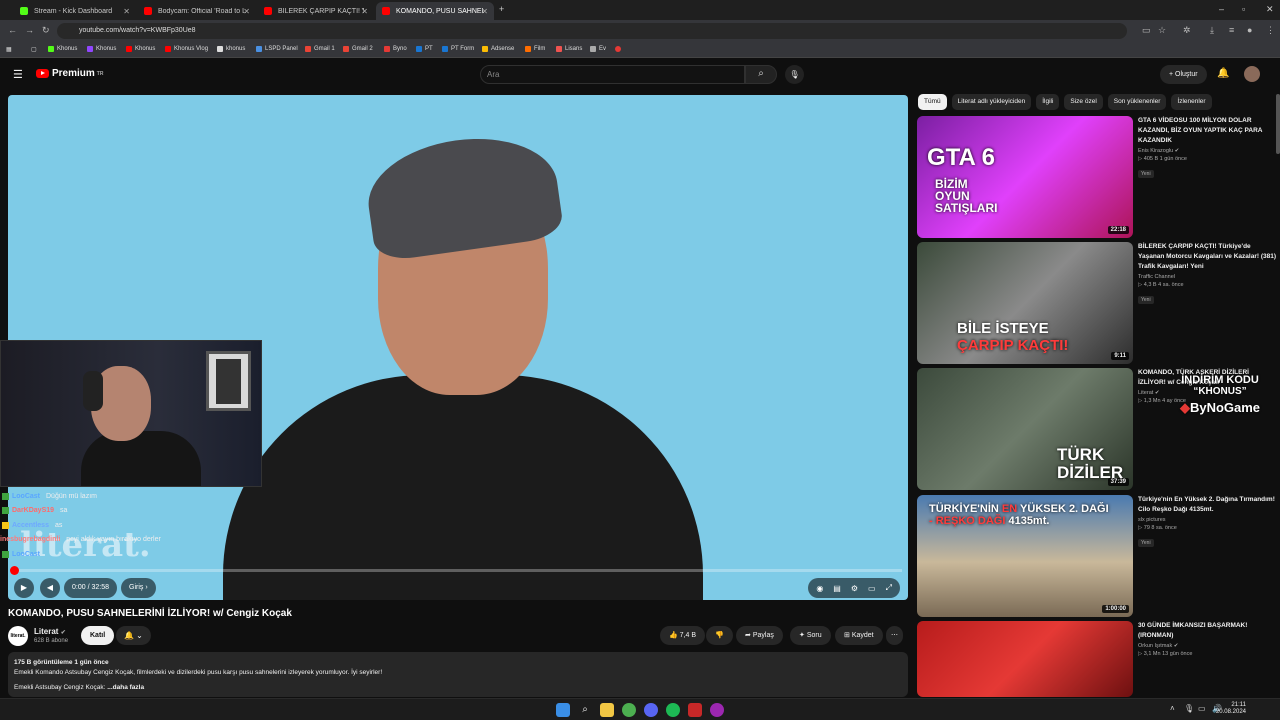  What do you see at coordinates (50, 631) in the screenshot?
I see `channel-name: Literat ✔` at bounding box center [50, 631].